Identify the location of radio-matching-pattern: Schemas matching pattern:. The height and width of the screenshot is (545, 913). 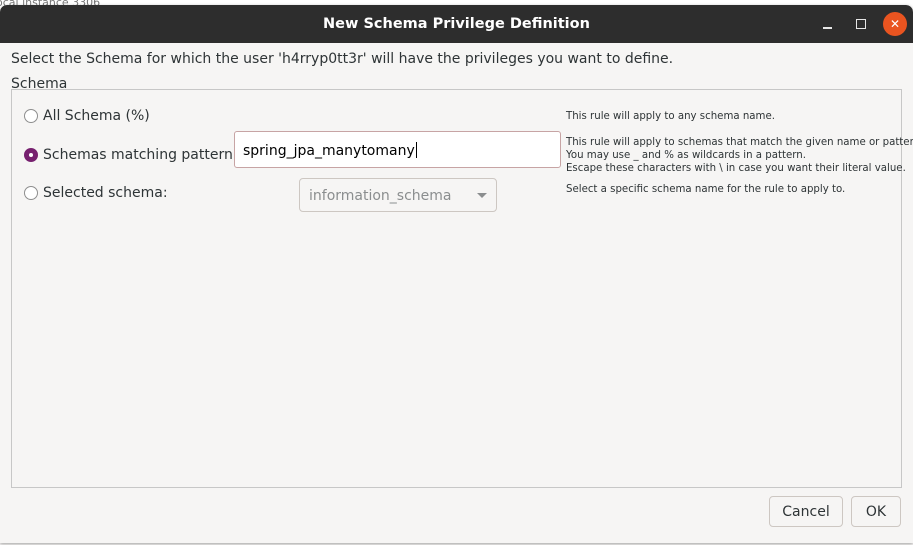
(131, 155).